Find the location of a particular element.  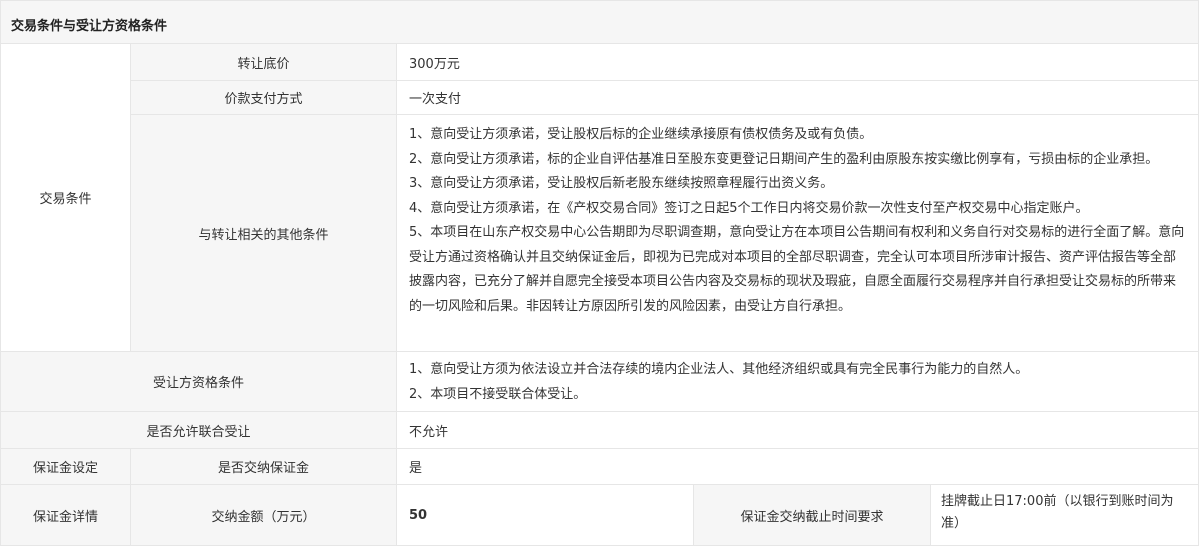

deposit-amount-value: 50 is located at coordinates (545, 515).